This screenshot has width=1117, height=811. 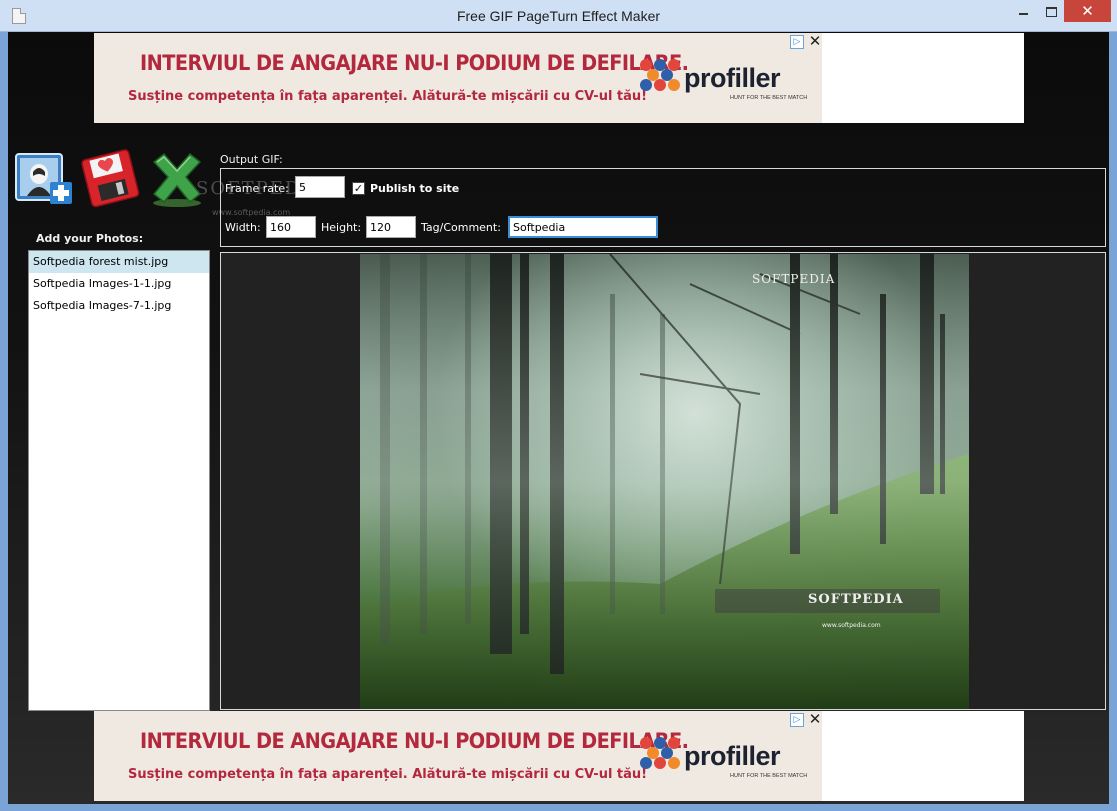 What do you see at coordinates (177, 181) in the screenshot?
I see `delete-x-icon` at bounding box center [177, 181].